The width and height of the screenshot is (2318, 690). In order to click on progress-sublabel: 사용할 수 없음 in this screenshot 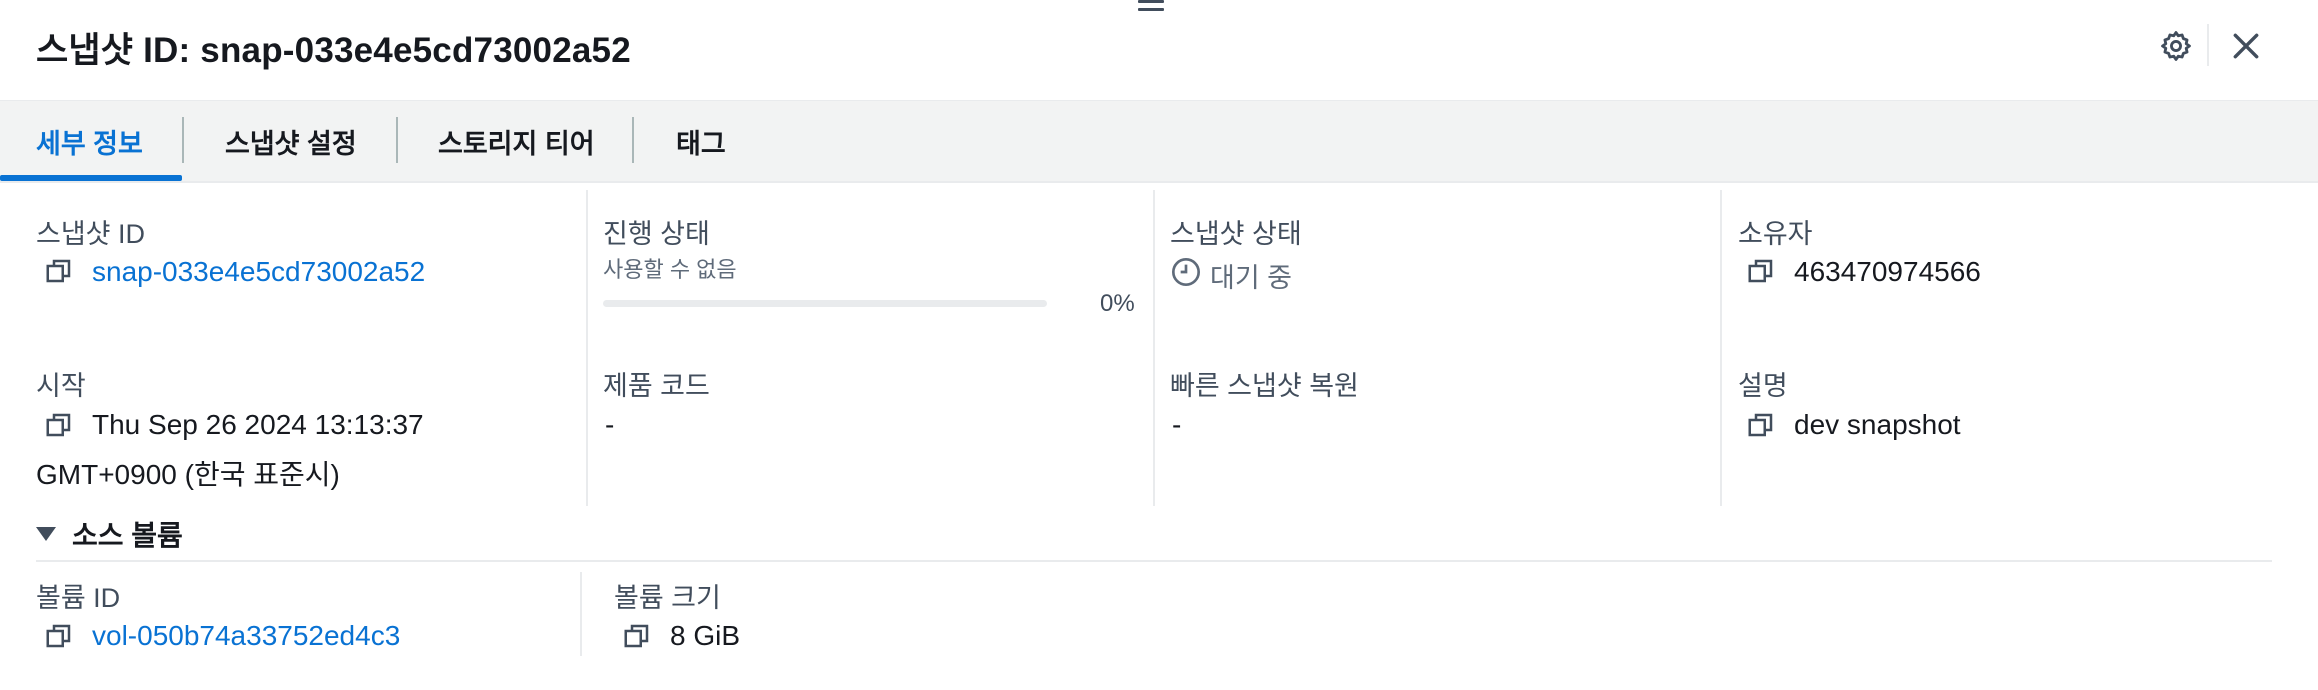, I will do `click(670, 269)`.